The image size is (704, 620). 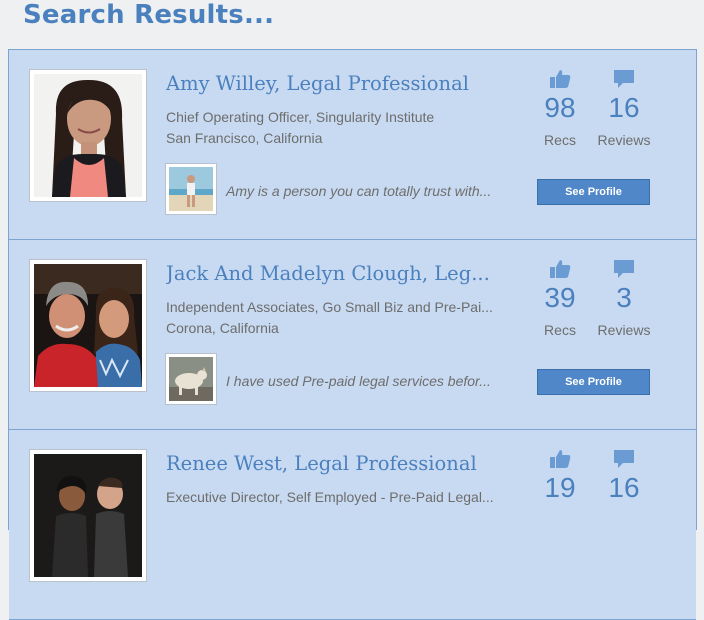 I want to click on recs-stat: 39 Recs, so click(x=560, y=298).